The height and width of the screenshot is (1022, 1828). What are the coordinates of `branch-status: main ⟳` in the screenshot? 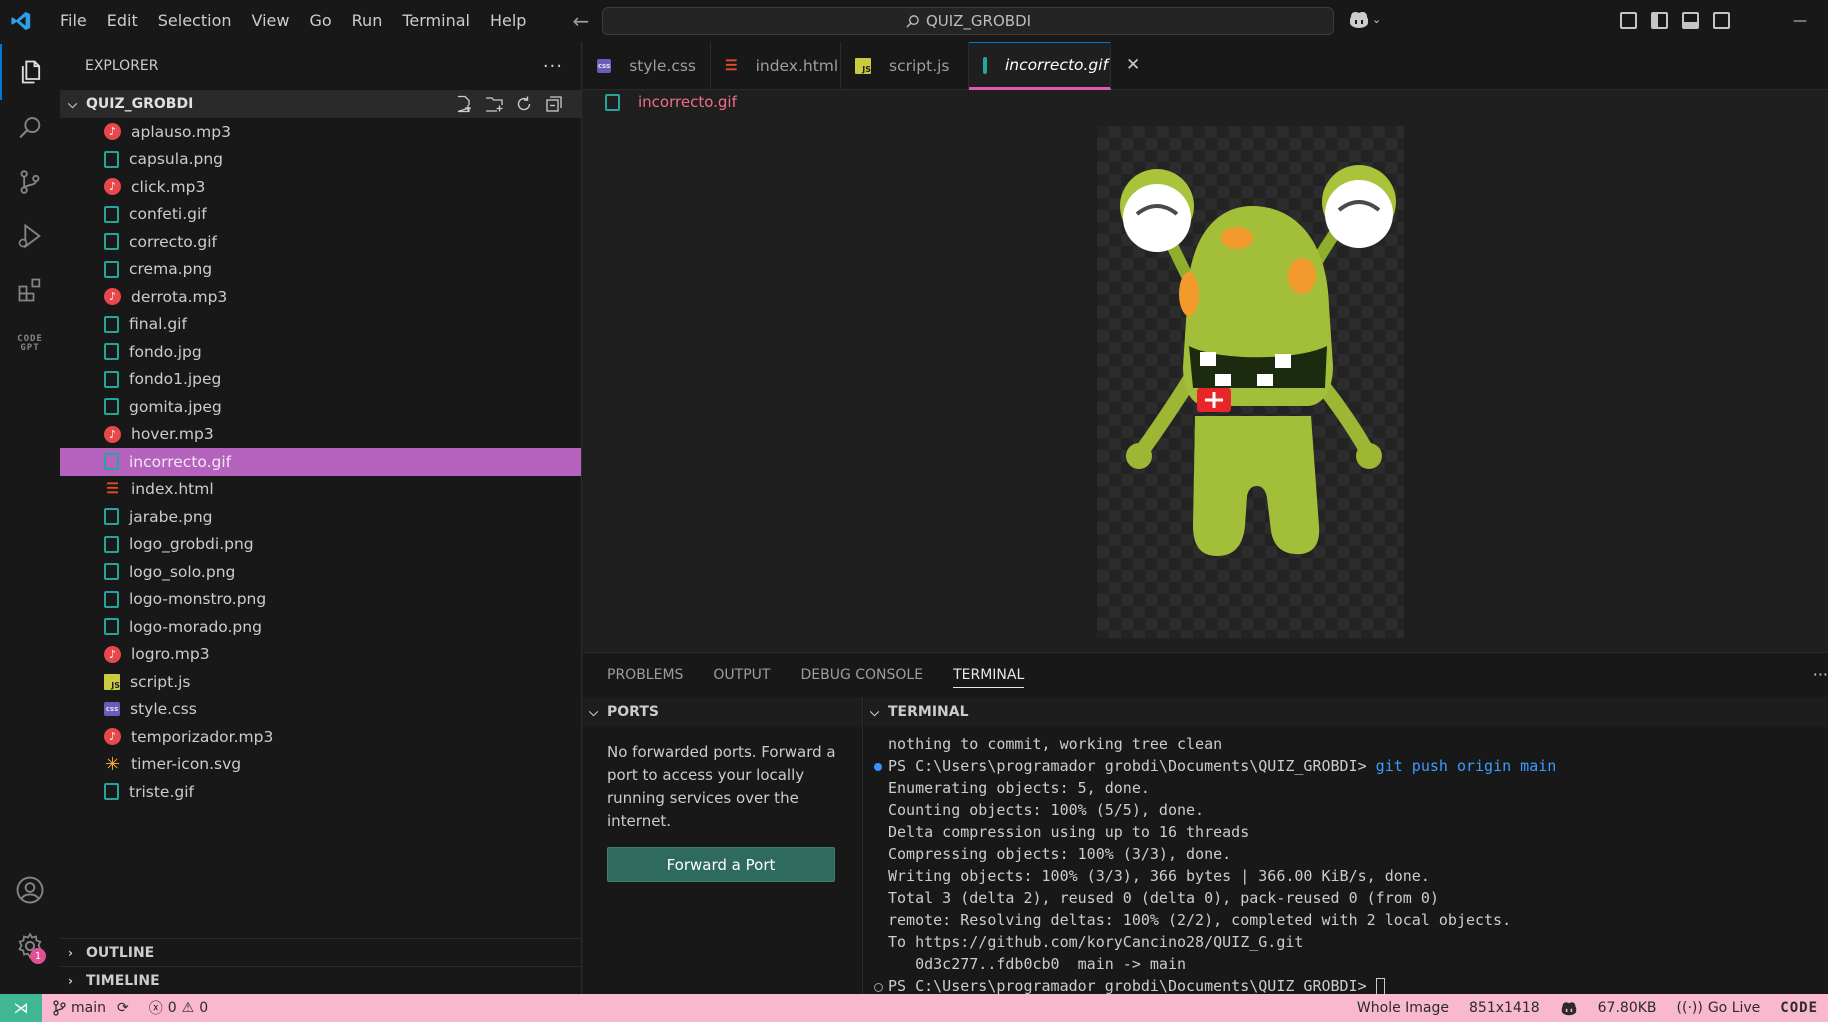 It's located at (90, 1008).